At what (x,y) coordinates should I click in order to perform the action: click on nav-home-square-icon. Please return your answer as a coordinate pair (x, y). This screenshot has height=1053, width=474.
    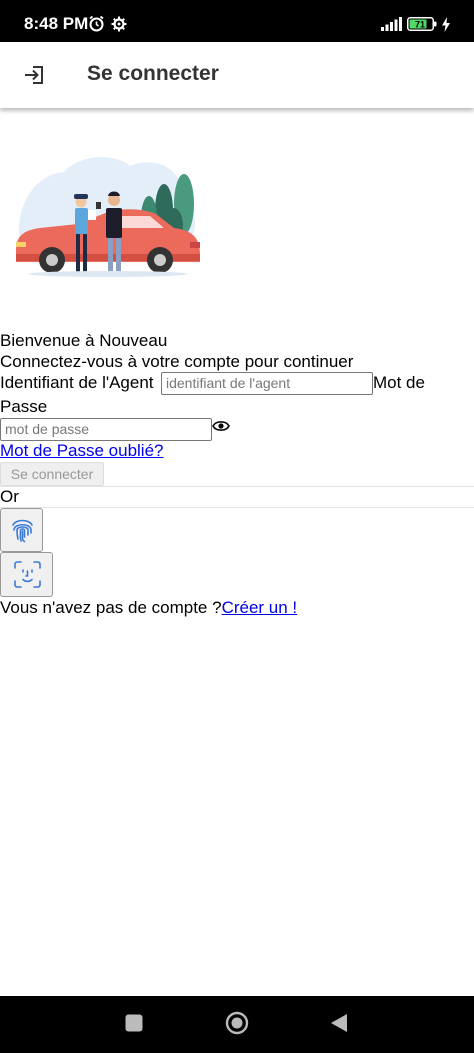
    Looking at the image, I should click on (134, 1023).